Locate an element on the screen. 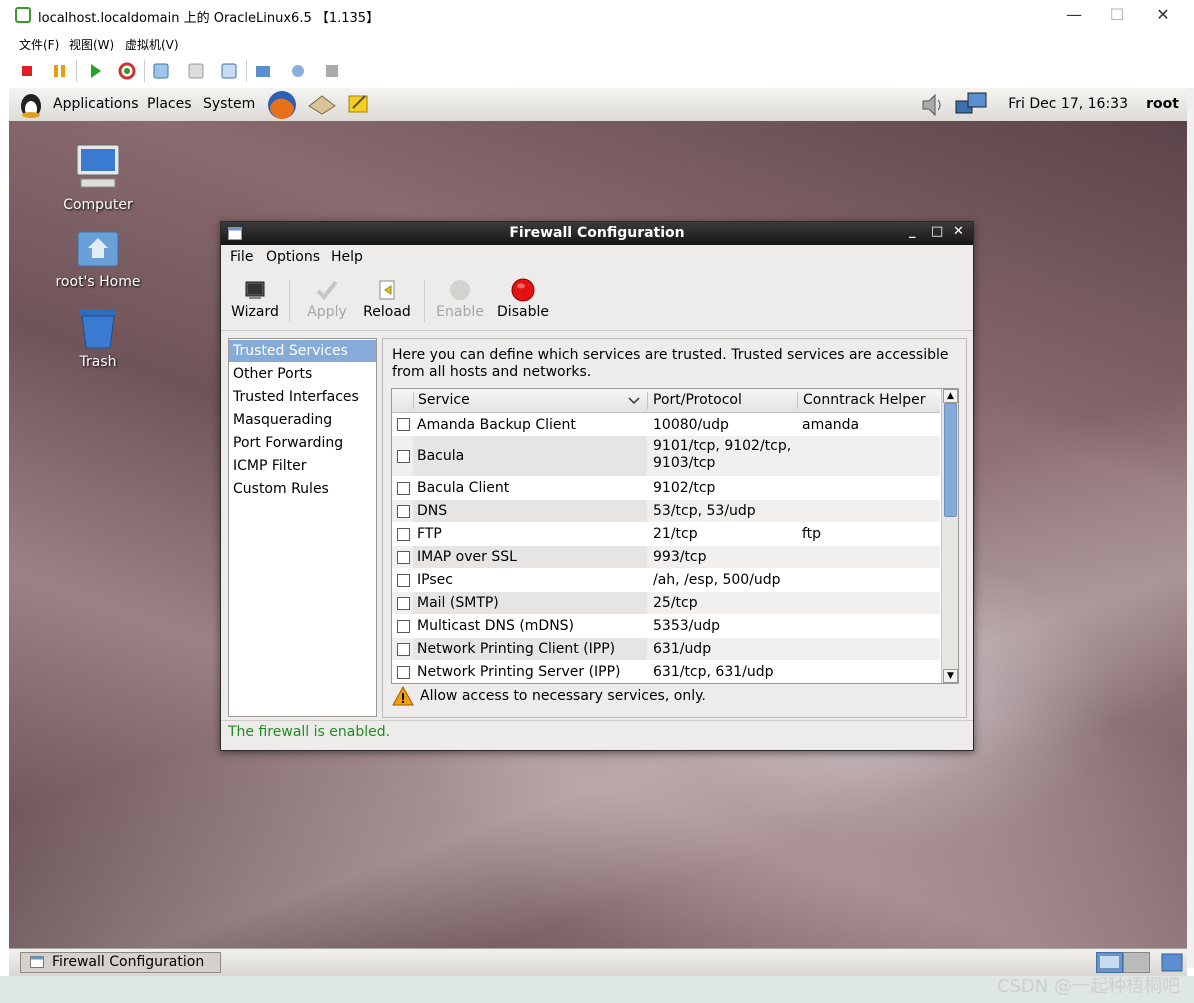 This screenshot has width=1194, height=1003. disable-label: Disable is located at coordinates (523, 312).